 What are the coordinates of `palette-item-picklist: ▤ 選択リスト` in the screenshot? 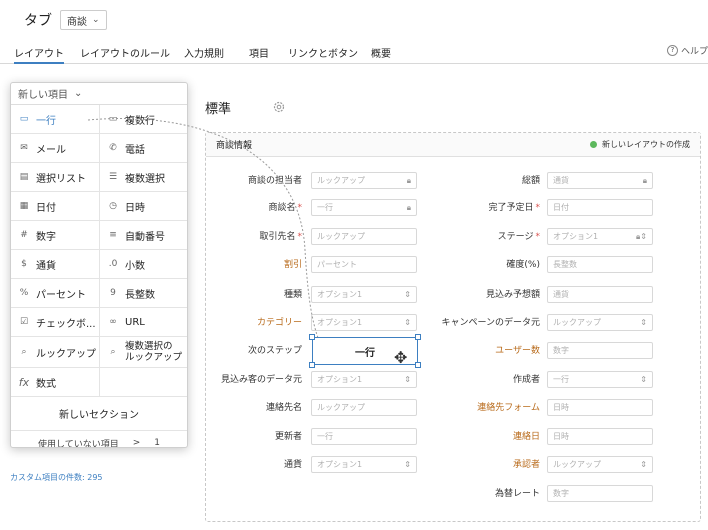 It's located at (55, 177).